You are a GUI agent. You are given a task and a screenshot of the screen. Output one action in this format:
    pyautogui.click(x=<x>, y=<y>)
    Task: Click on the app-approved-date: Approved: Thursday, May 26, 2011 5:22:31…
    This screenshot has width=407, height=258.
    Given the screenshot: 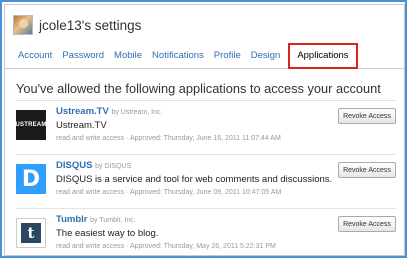 What is the action you would take?
    pyautogui.click(x=202, y=246)
    